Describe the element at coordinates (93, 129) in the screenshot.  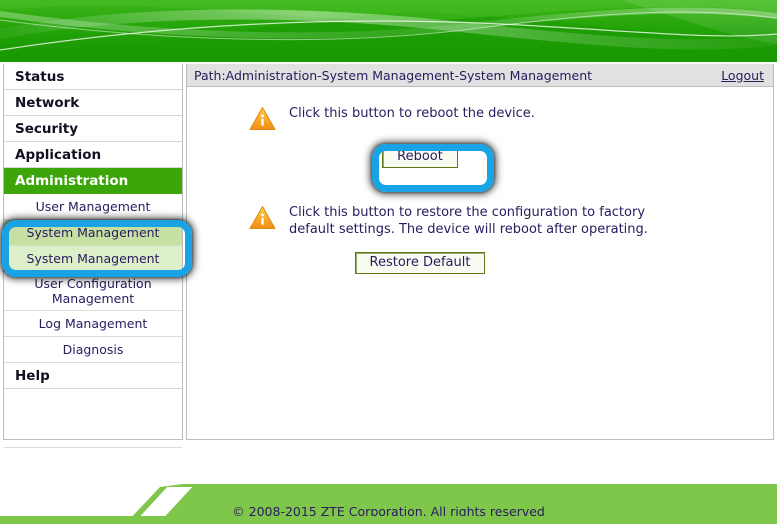
I see `sidebar-item-security: Security` at that location.